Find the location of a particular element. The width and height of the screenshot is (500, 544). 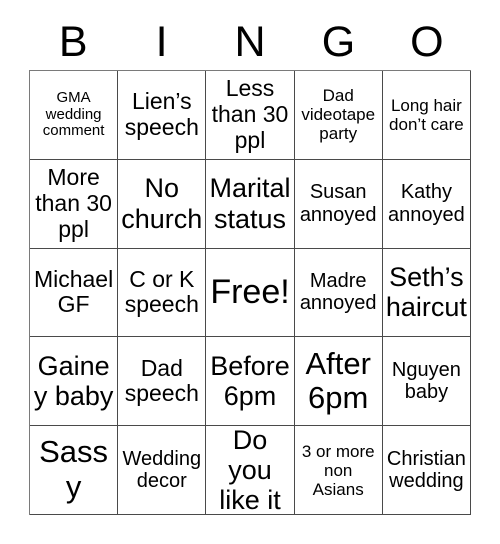

bingo-cell-label: Less than 30 ppl is located at coordinates (250, 114).